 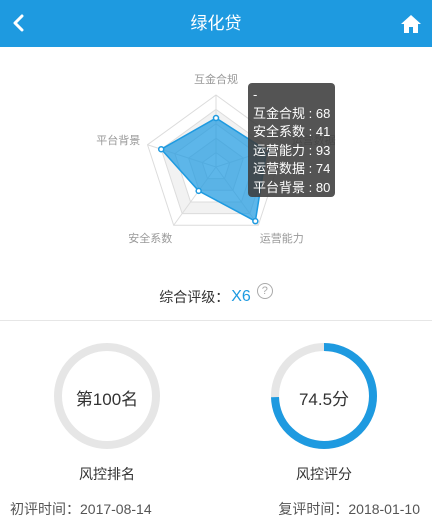 What do you see at coordinates (216, 511) in the screenshot?
I see `review-dates: 初评时间：2017-08-14 复评时间：2018-01-10` at bounding box center [216, 511].